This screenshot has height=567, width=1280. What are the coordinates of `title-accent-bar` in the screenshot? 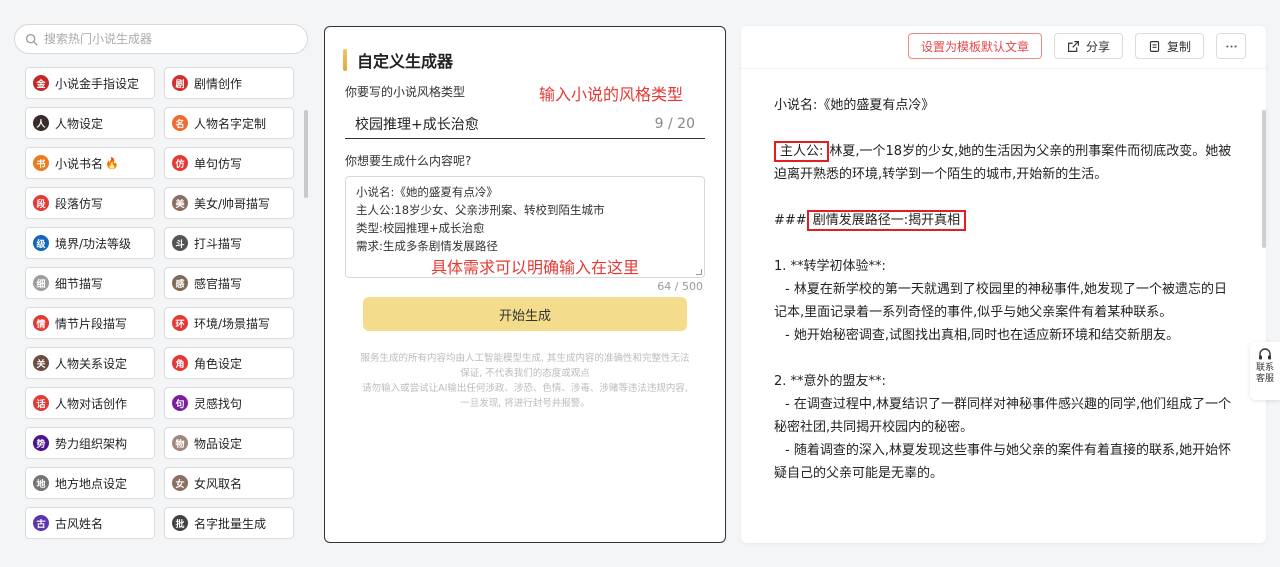 It's located at (345, 60).